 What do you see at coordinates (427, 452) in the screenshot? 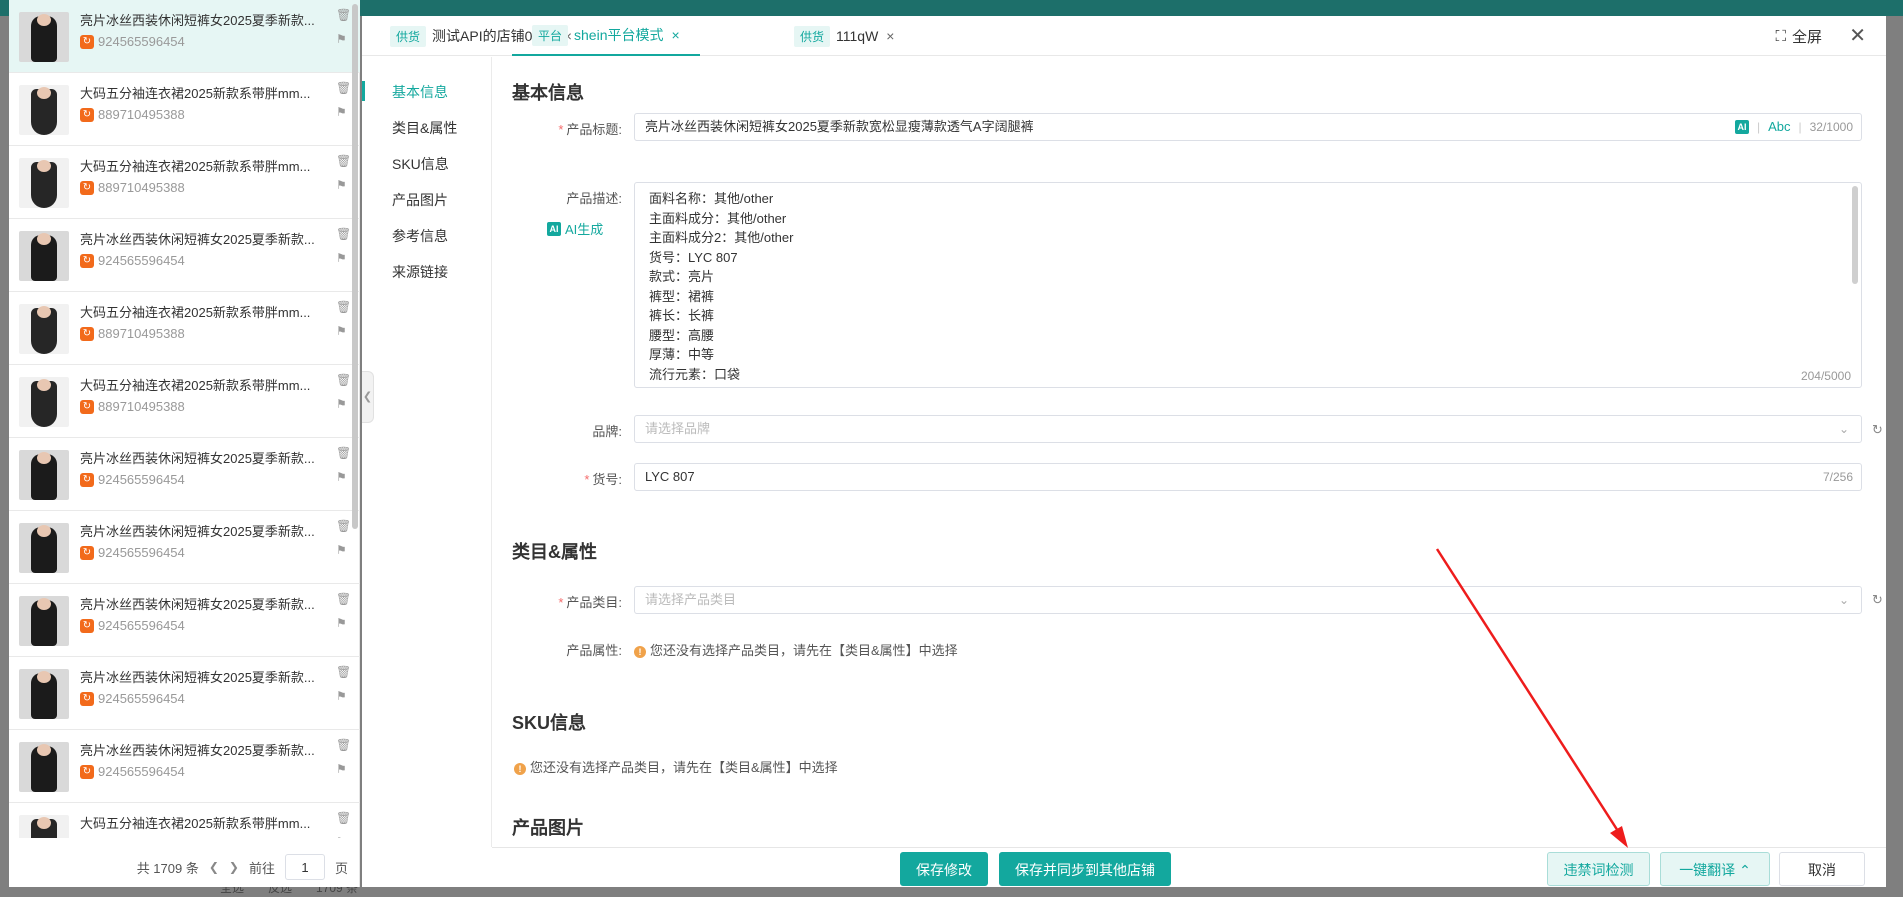
I see `section-nav: 基本信息 类目&属性 SKU信息 产品图片 参考信息 来源链接 ❮` at bounding box center [427, 452].